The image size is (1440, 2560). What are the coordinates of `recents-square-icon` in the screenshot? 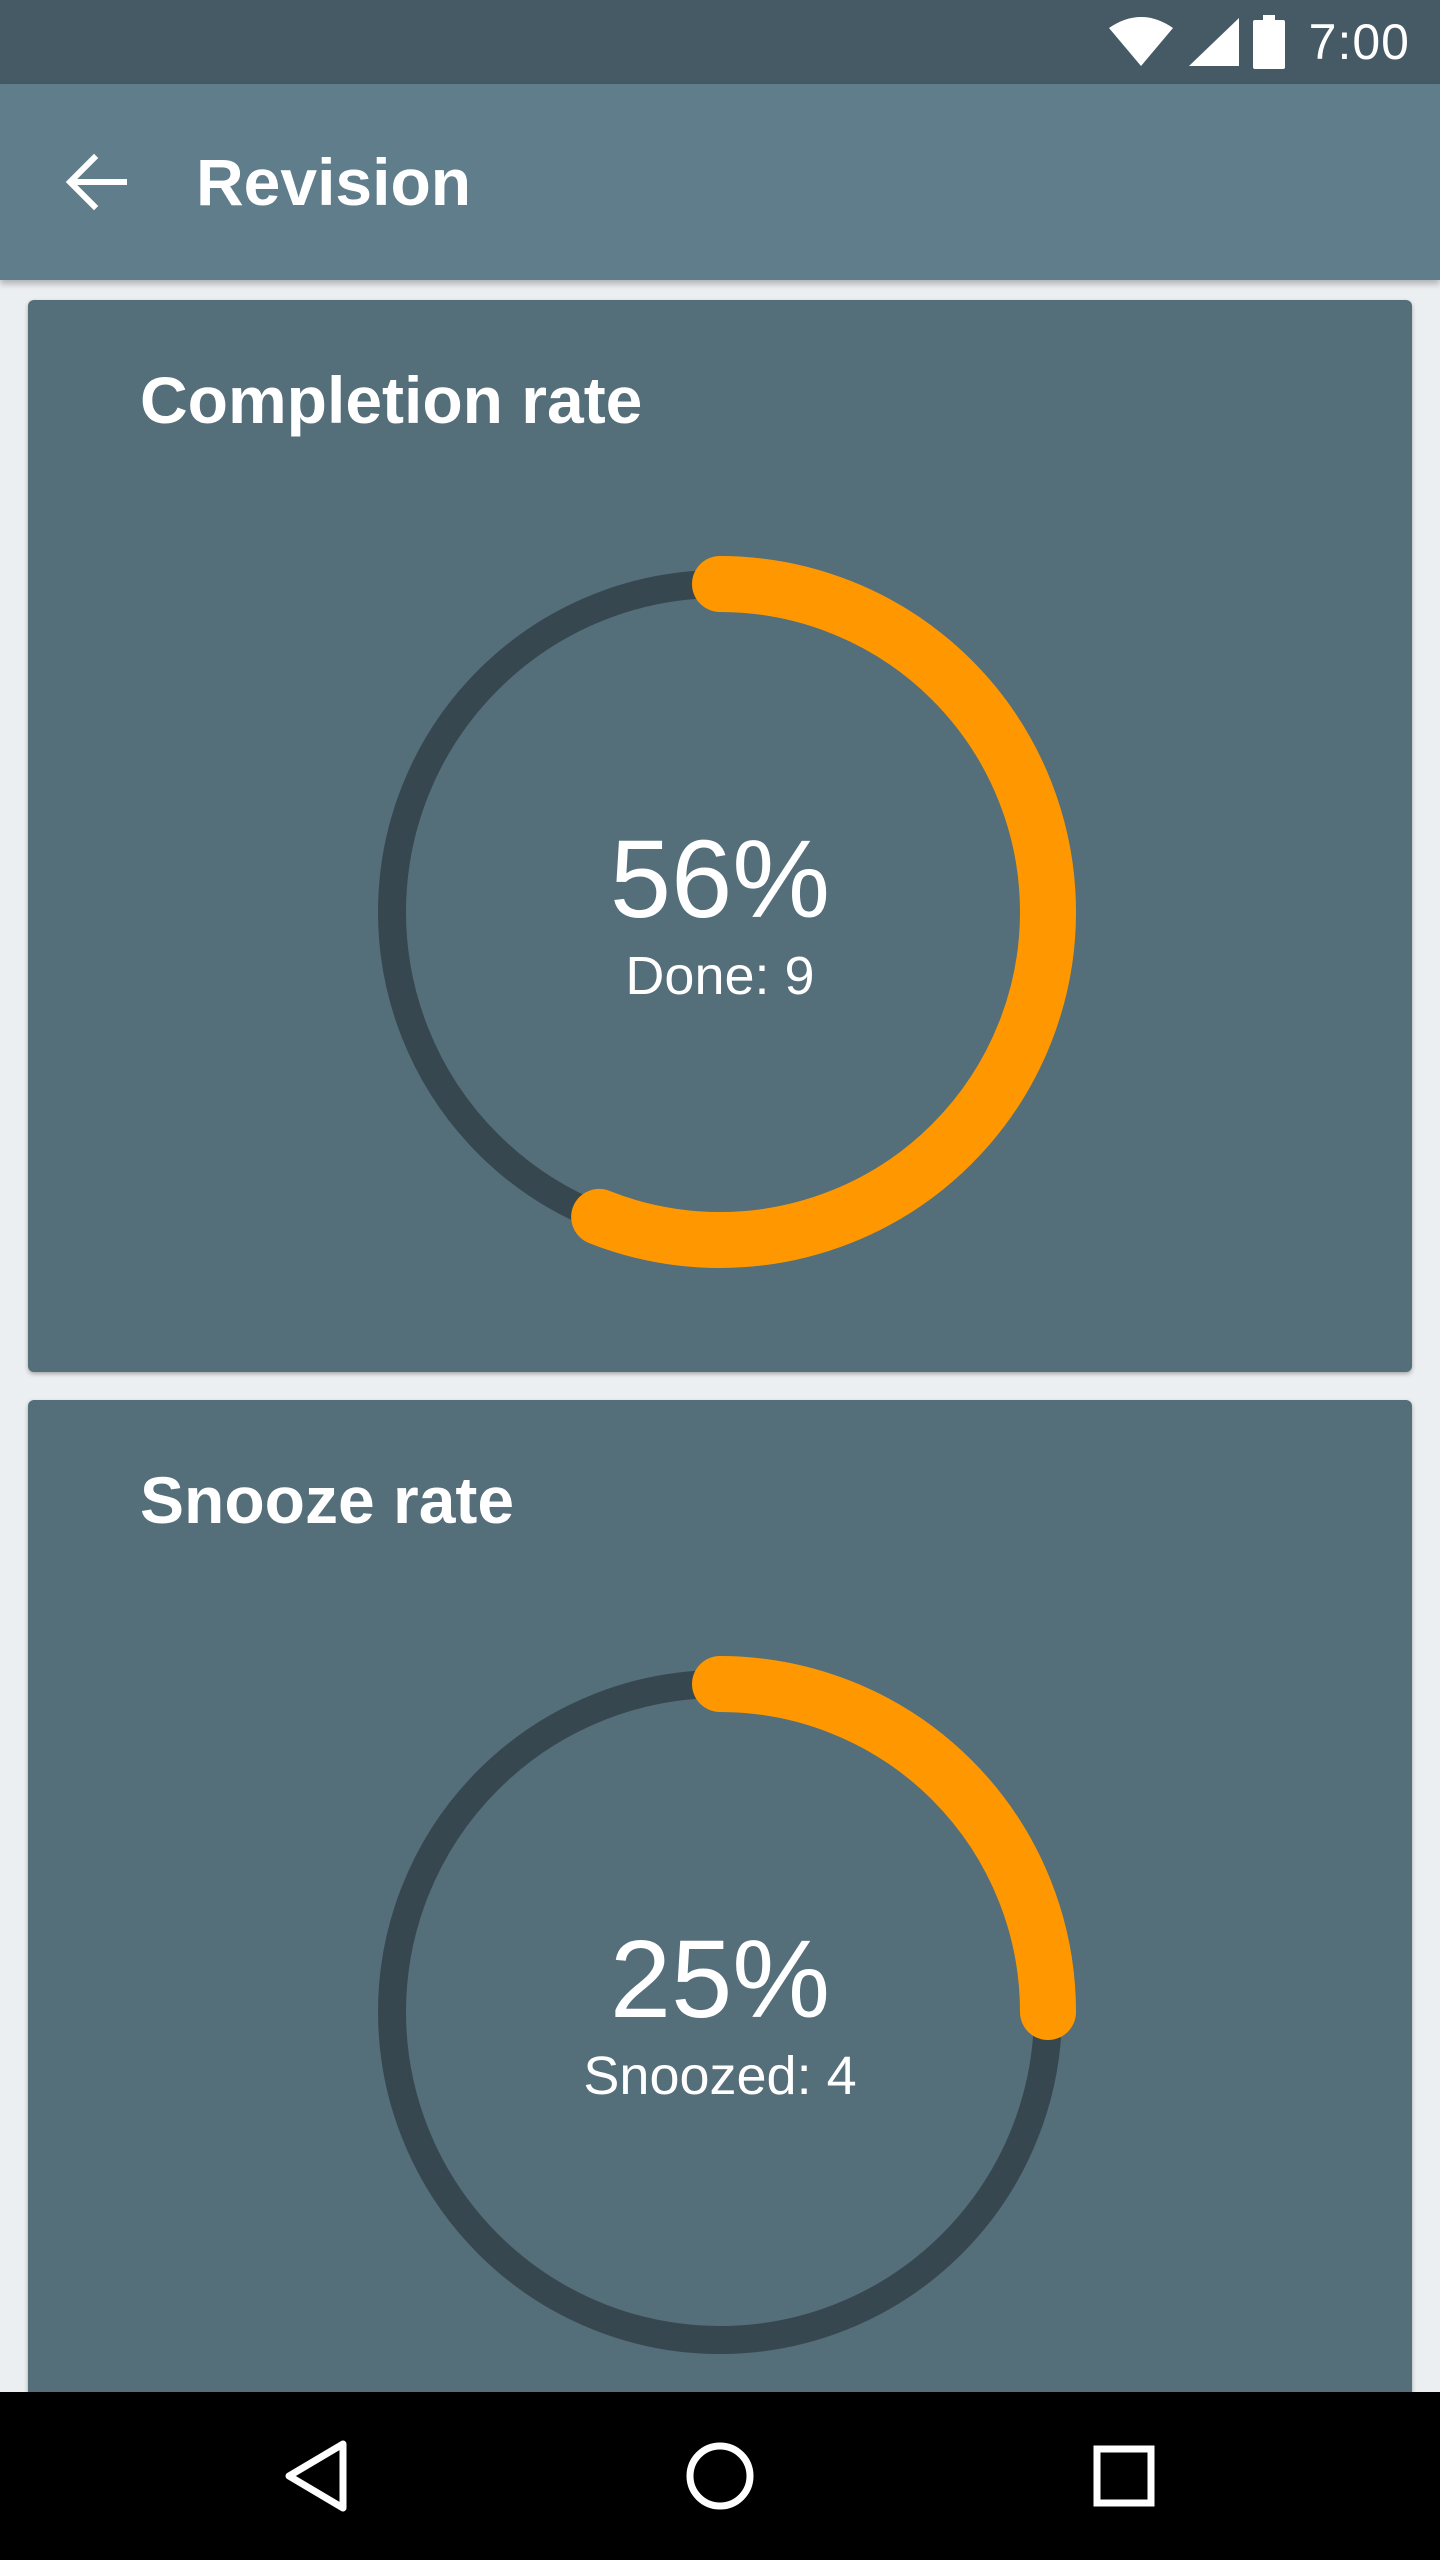 It's located at (1124, 2476).